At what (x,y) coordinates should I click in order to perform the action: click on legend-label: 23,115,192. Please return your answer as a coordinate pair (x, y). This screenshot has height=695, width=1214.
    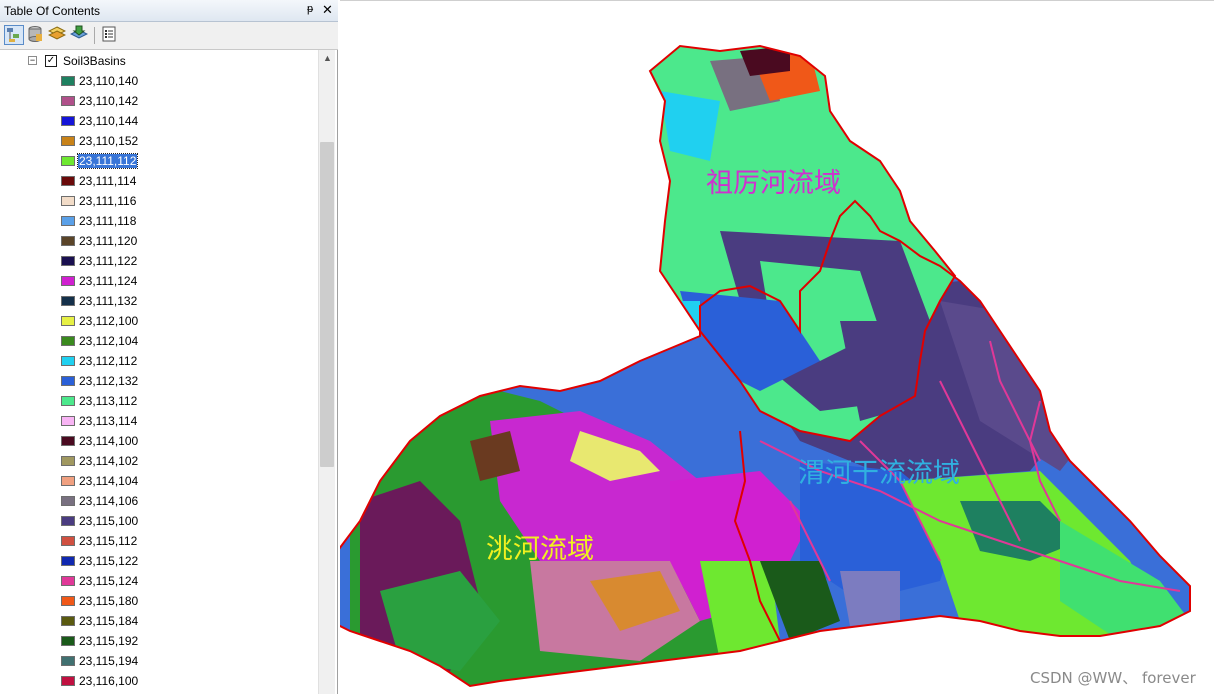
    Looking at the image, I should click on (108, 641).